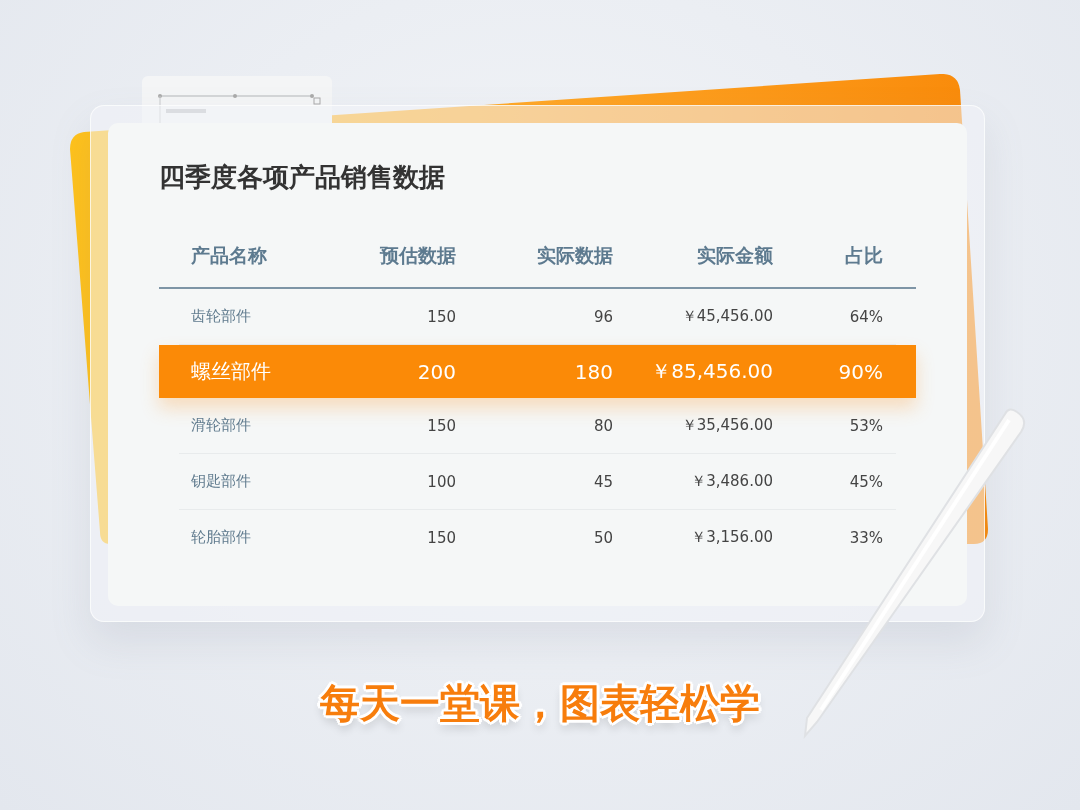  I want to click on table-cell-text: 螺丝部件, so click(231, 371).